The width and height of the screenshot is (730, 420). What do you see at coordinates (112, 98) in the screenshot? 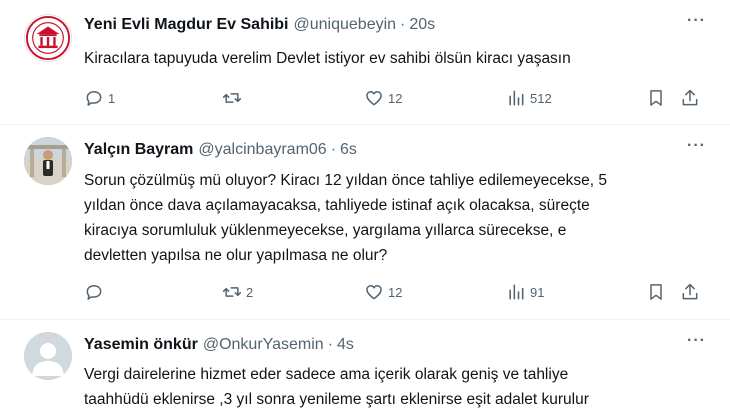
I see `reply-count: 1` at bounding box center [112, 98].